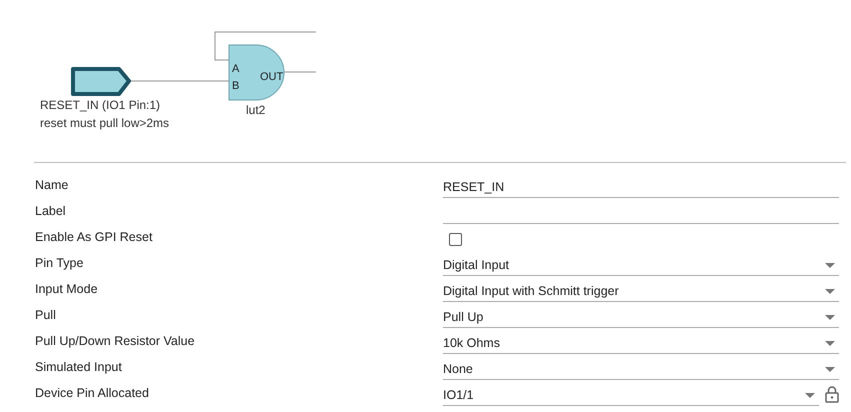 This screenshot has height=412, width=851. Describe the element at coordinates (641, 369) in the screenshot. I see `dropdown: None` at that location.